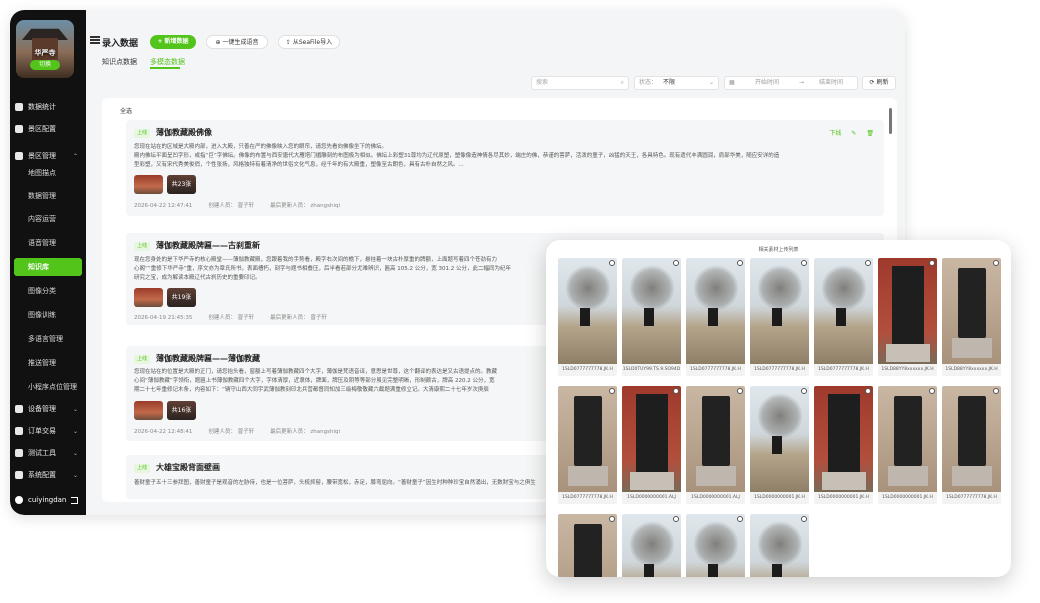 This screenshot has height=603, width=1040. What do you see at coordinates (55, 339) in the screenshot?
I see `sidebar-subitem-language: 多语言管理` at bounding box center [55, 339].